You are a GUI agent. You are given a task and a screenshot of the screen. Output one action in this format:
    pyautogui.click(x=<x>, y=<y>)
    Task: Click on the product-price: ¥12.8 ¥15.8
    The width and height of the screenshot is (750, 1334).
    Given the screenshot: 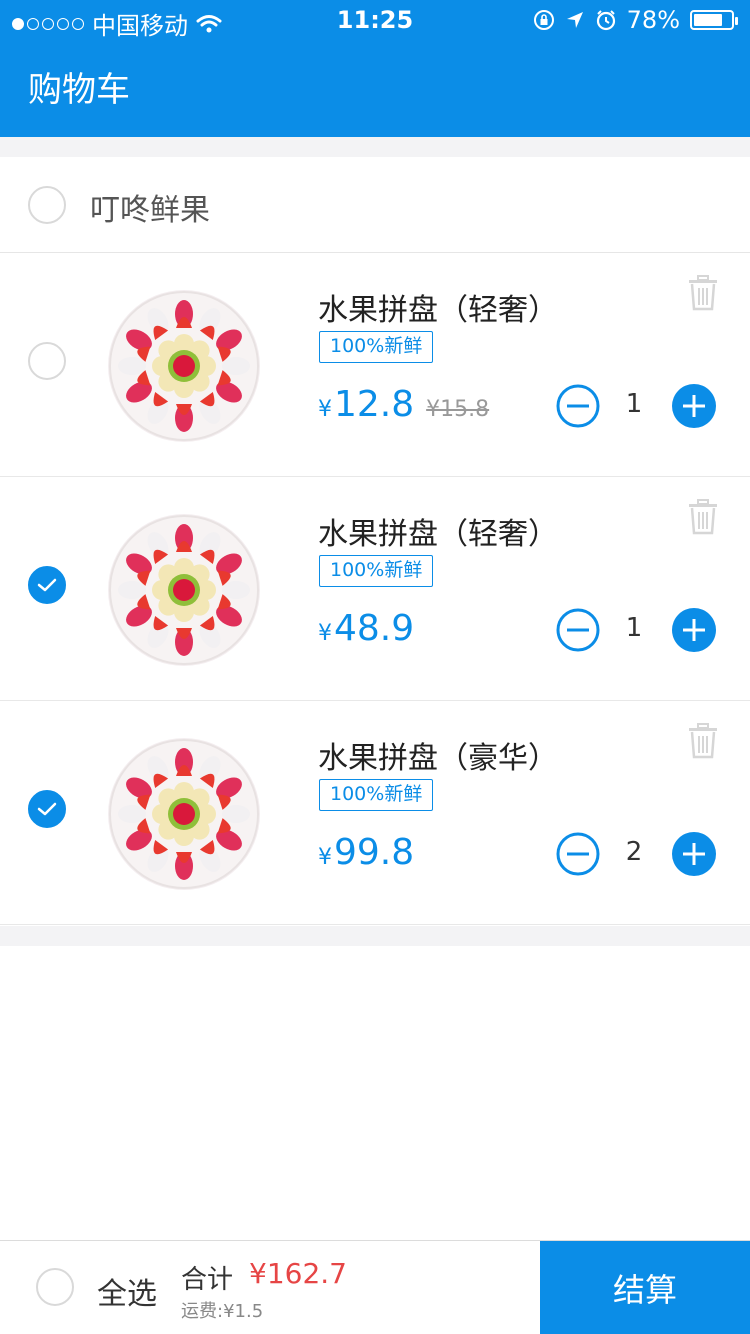 What is the action you would take?
    pyautogui.click(x=403, y=404)
    